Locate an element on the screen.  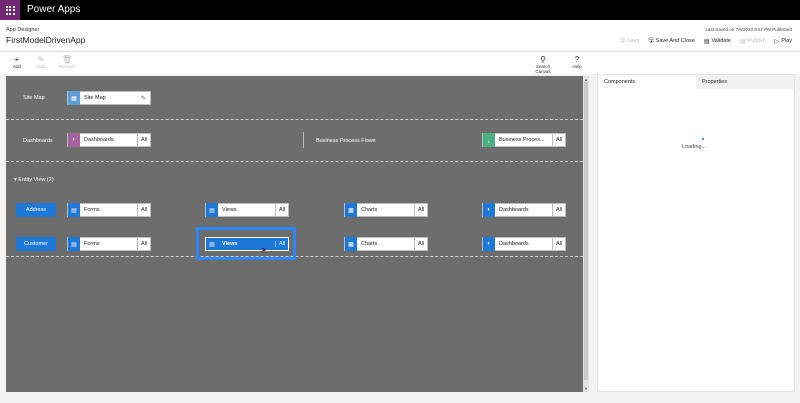
side-panel-tabs: Components Properties is located at coordinates (696, 82).